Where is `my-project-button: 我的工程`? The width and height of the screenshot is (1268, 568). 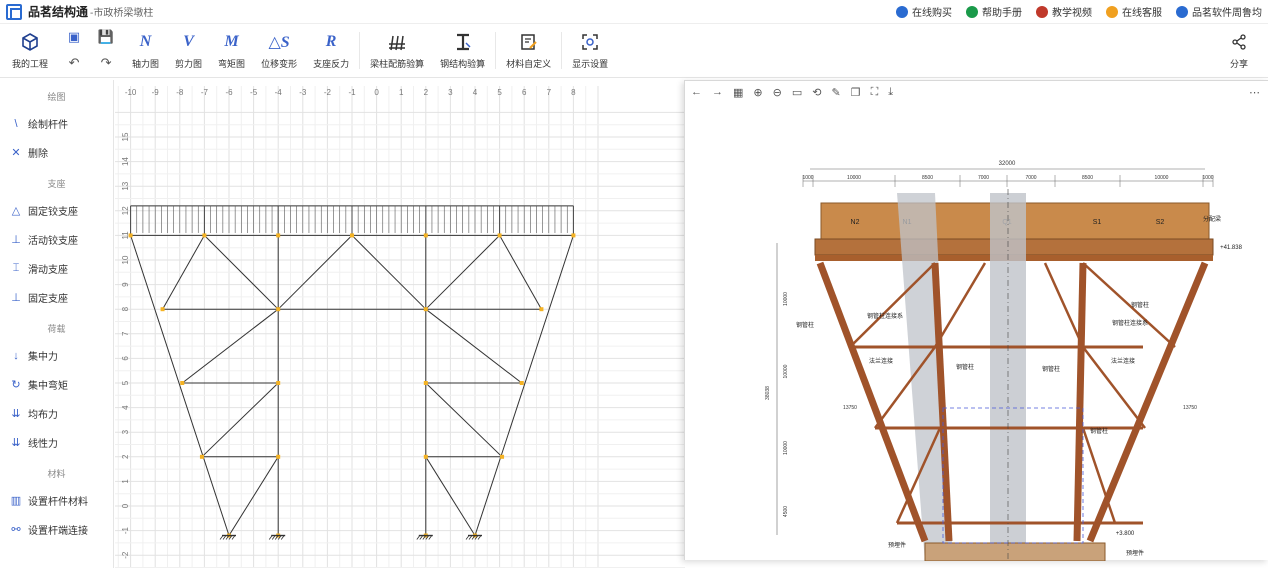 my-project-button: 我的工程 is located at coordinates (30, 50).